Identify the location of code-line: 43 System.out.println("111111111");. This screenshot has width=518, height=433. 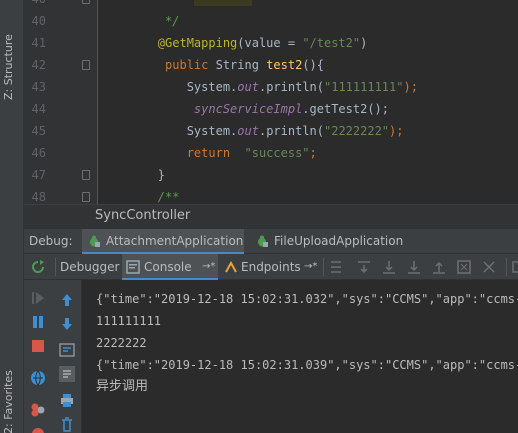
(271, 87).